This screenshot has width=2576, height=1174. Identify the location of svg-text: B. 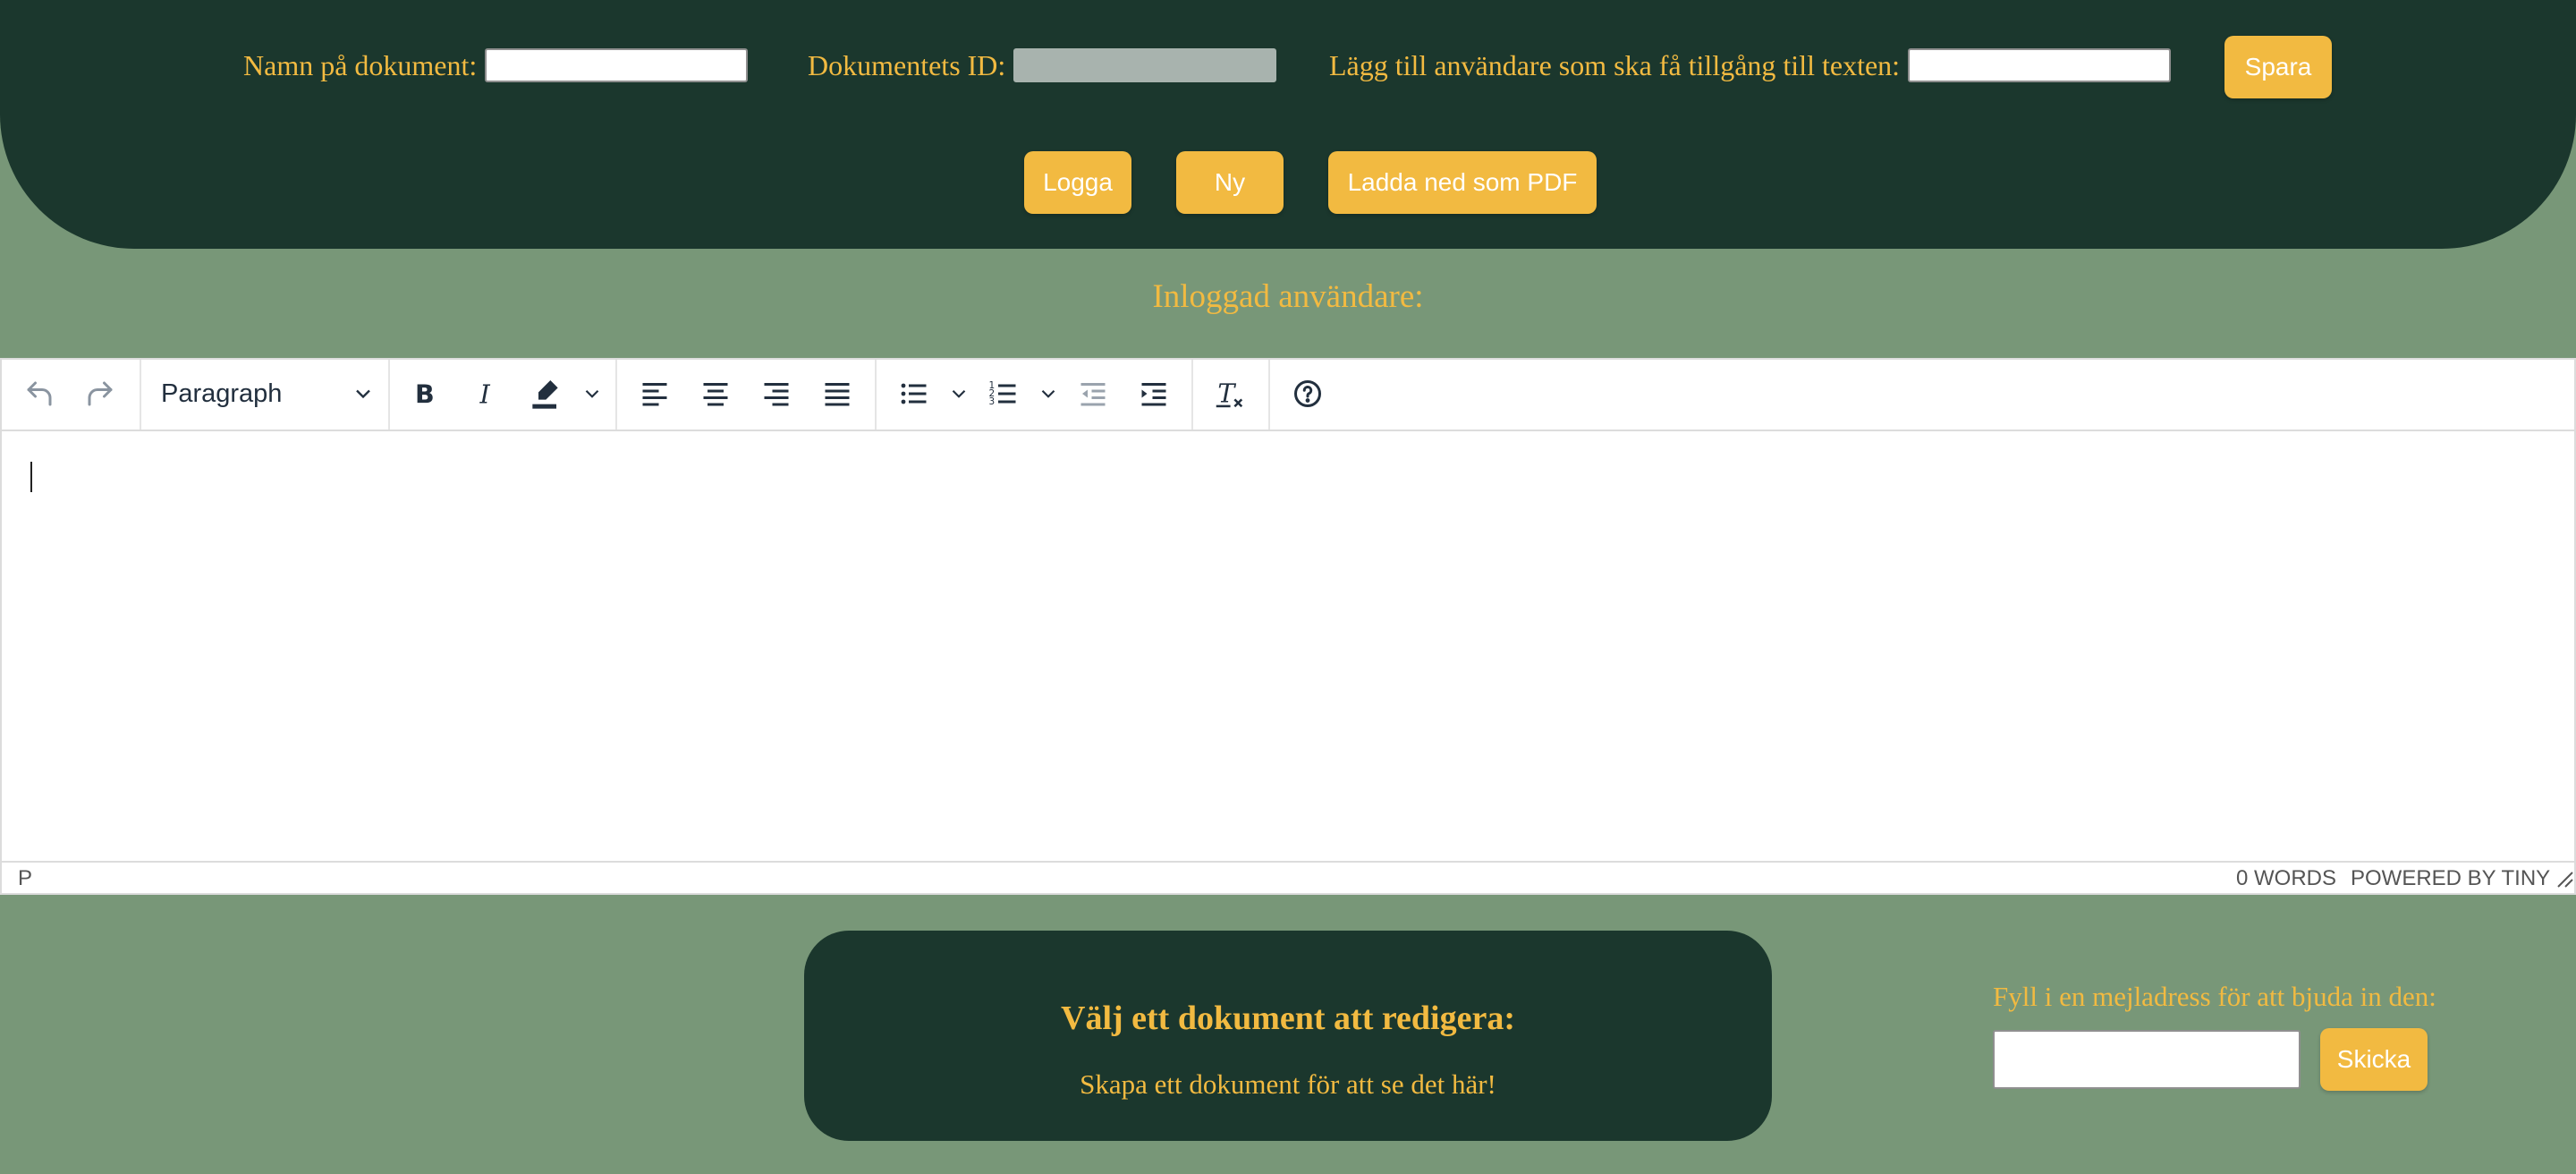
(425, 395).